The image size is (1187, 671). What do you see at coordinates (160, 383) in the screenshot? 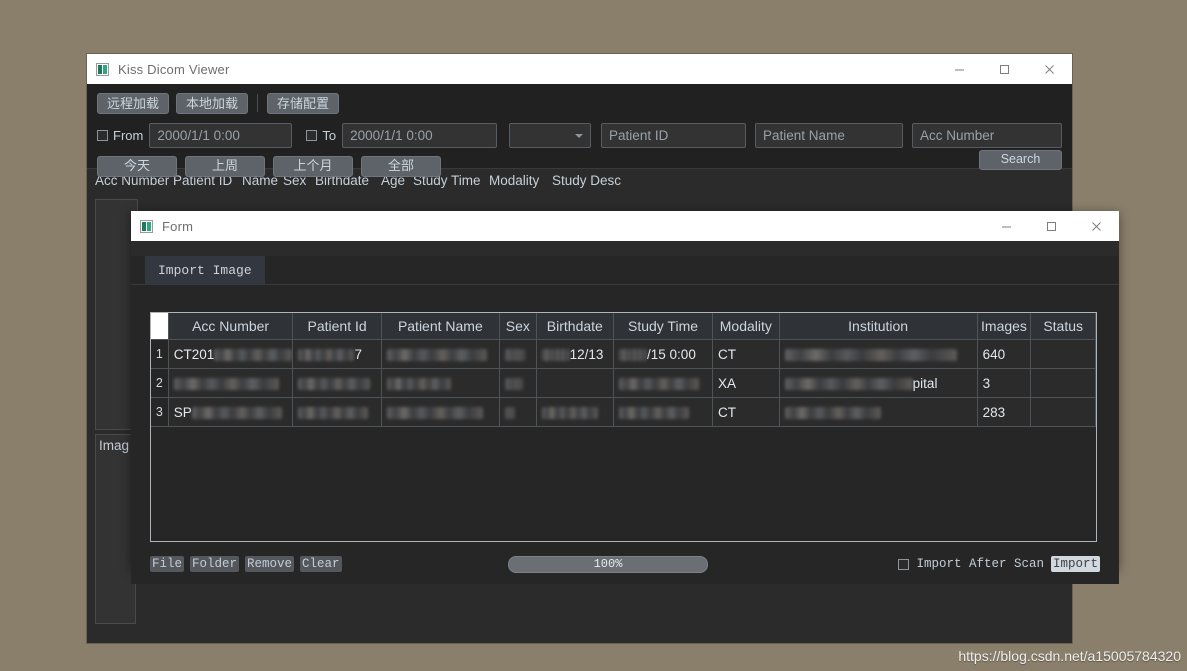
I see `row-index: 2` at bounding box center [160, 383].